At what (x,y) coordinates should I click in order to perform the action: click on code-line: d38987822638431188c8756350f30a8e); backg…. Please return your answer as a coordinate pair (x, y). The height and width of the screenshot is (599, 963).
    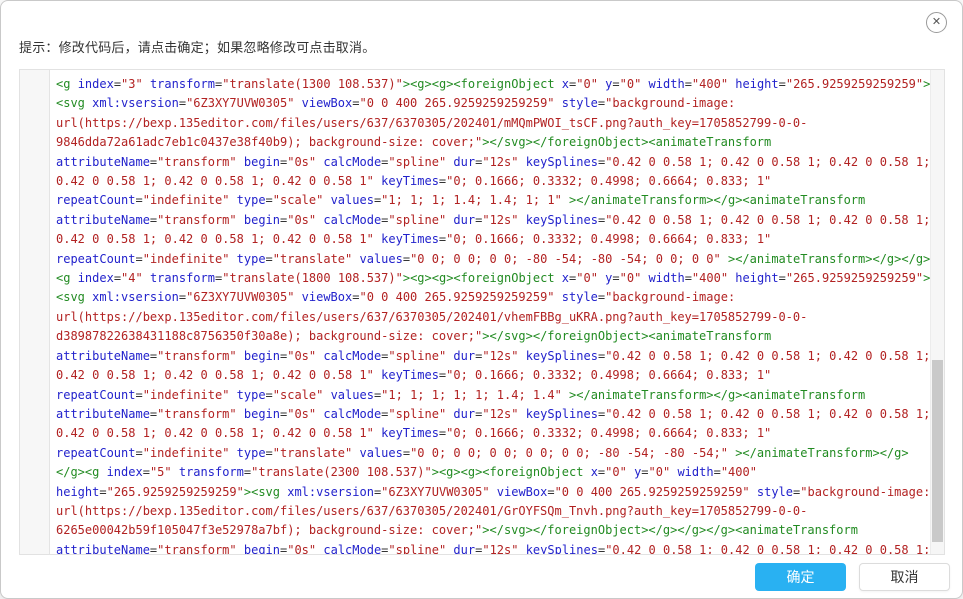
    Looking at the image, I should click on (414, 336).